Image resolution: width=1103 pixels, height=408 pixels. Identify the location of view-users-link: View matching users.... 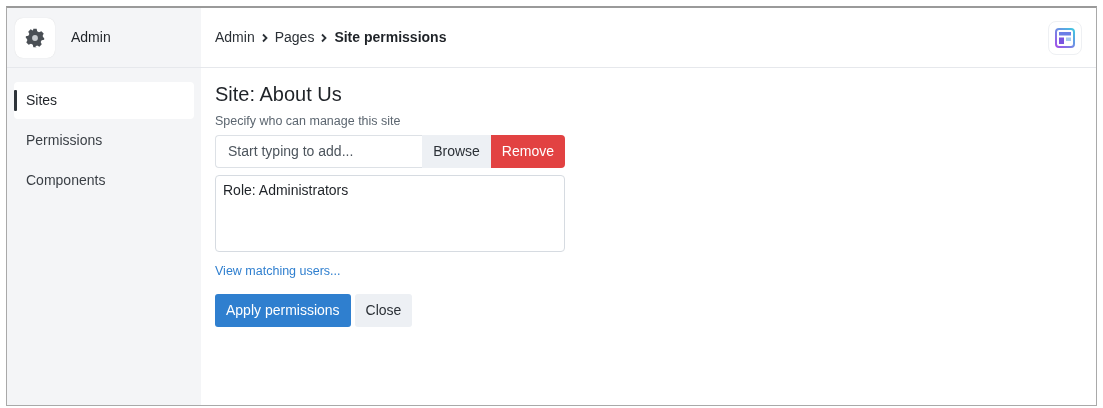
(278, 271).